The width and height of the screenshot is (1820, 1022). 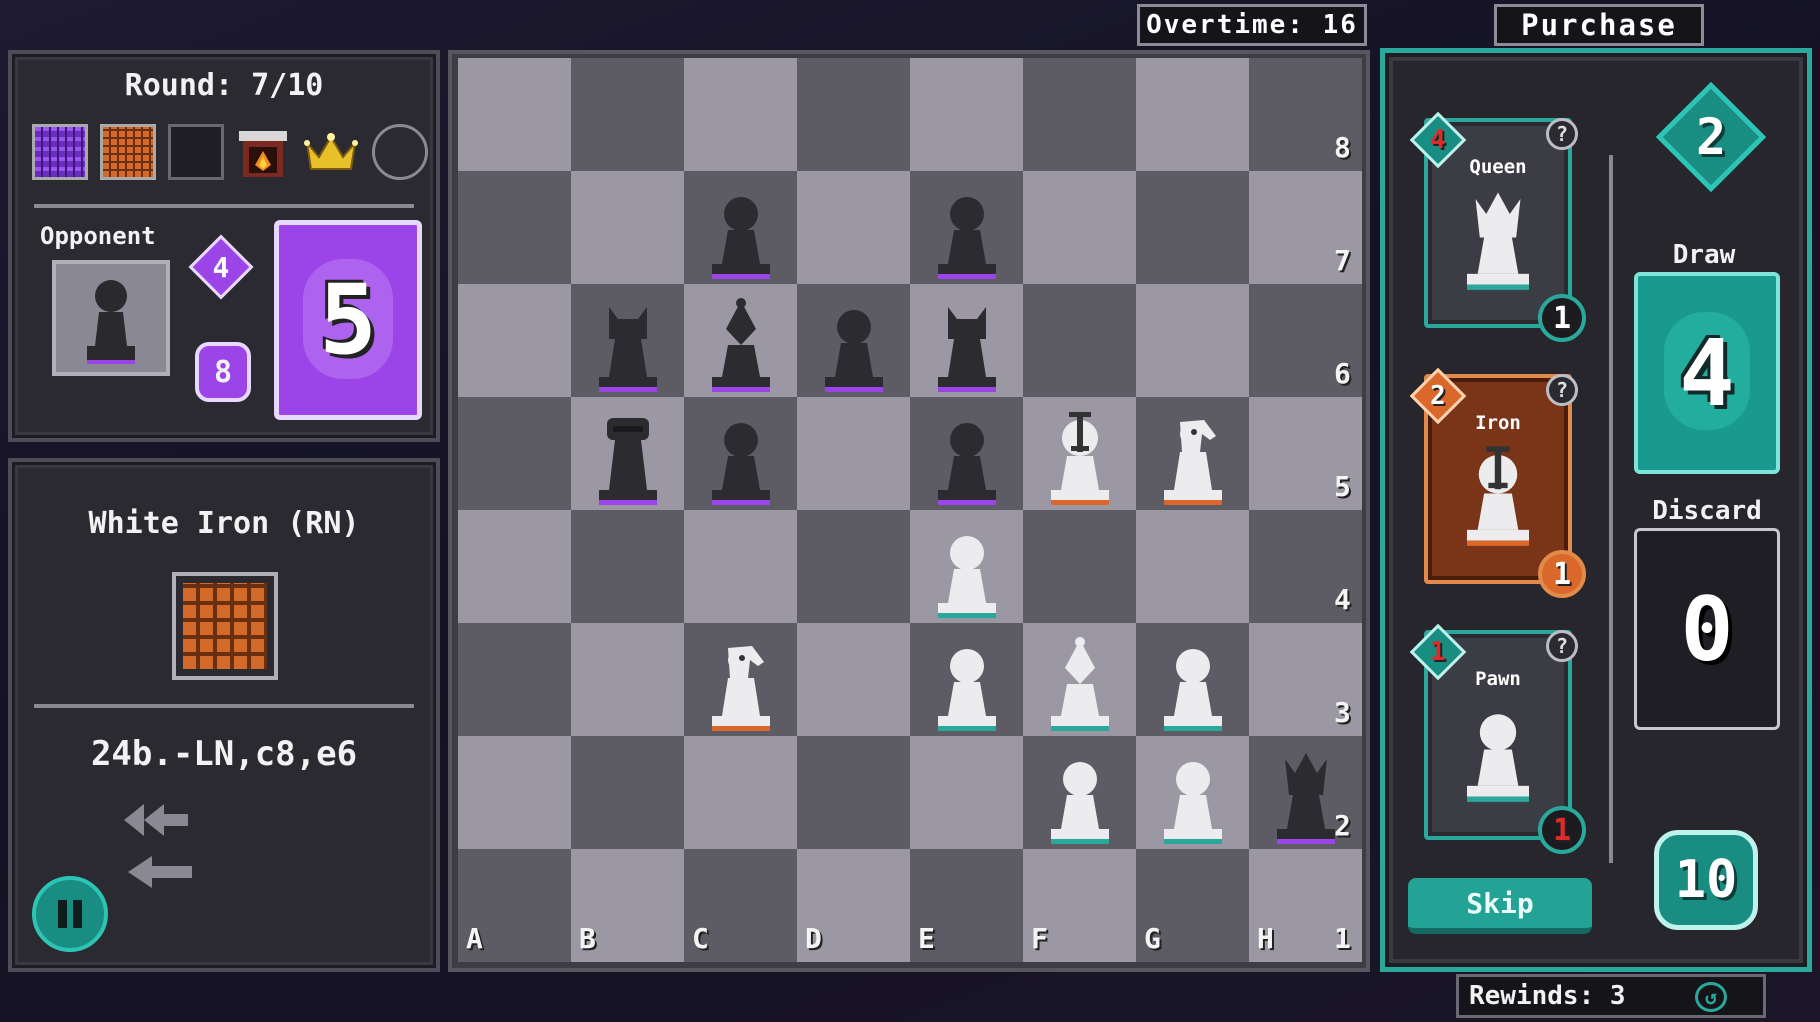 I want to click on overtime-counter: Overtime: 16, so click(x=1252, y=25).